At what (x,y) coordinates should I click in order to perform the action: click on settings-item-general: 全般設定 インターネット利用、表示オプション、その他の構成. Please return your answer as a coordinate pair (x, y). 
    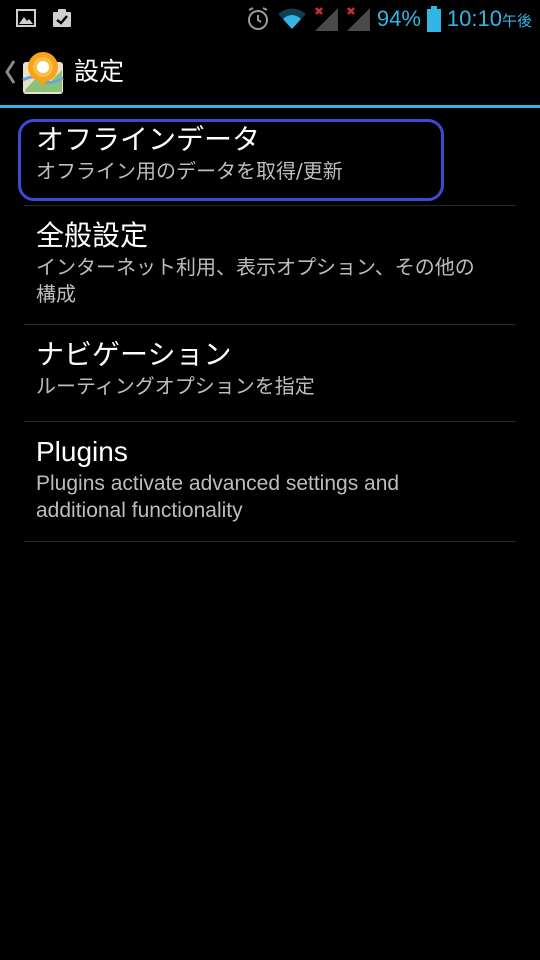
    Looking at the image, I should click on (270, 265).